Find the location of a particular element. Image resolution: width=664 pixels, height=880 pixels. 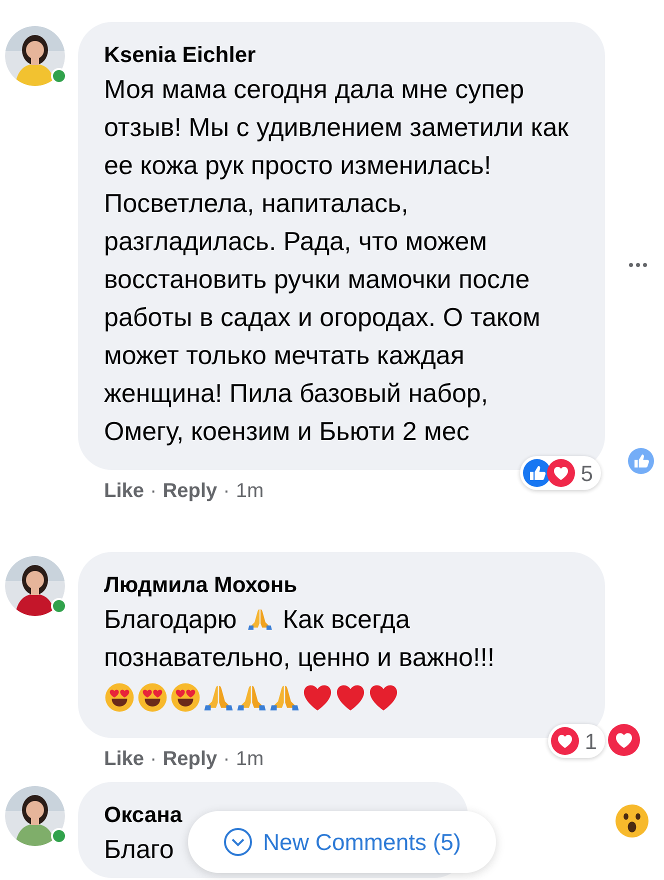

comment-text: Благо is located at coordinates (139, 849).